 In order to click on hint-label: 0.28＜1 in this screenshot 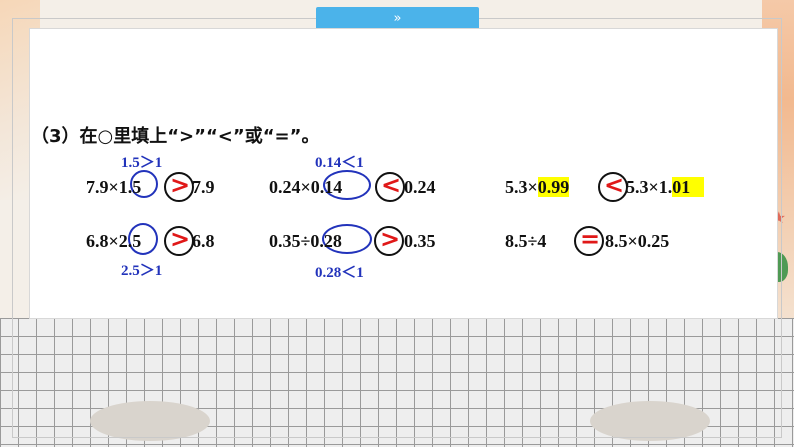, I will do `click(339, 273)`.